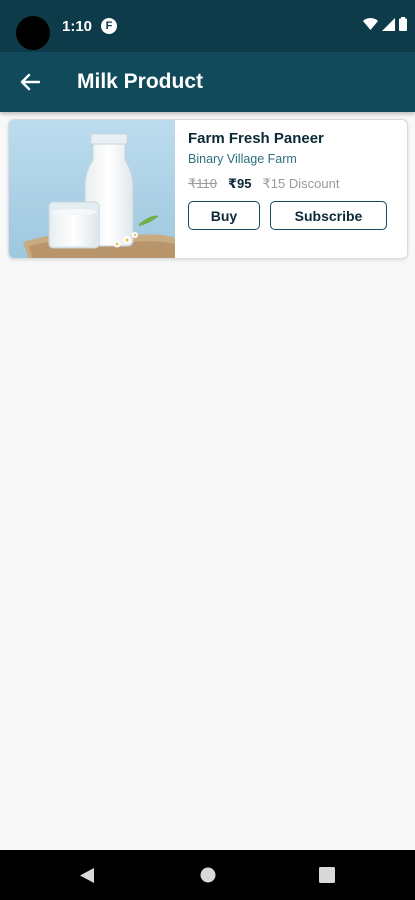 The height and width of the screenshot is (900, 415). What do you see at coordinates (370, 23) in the screenshot?
I see `wifi-icon` at bounding box center [370, 23].